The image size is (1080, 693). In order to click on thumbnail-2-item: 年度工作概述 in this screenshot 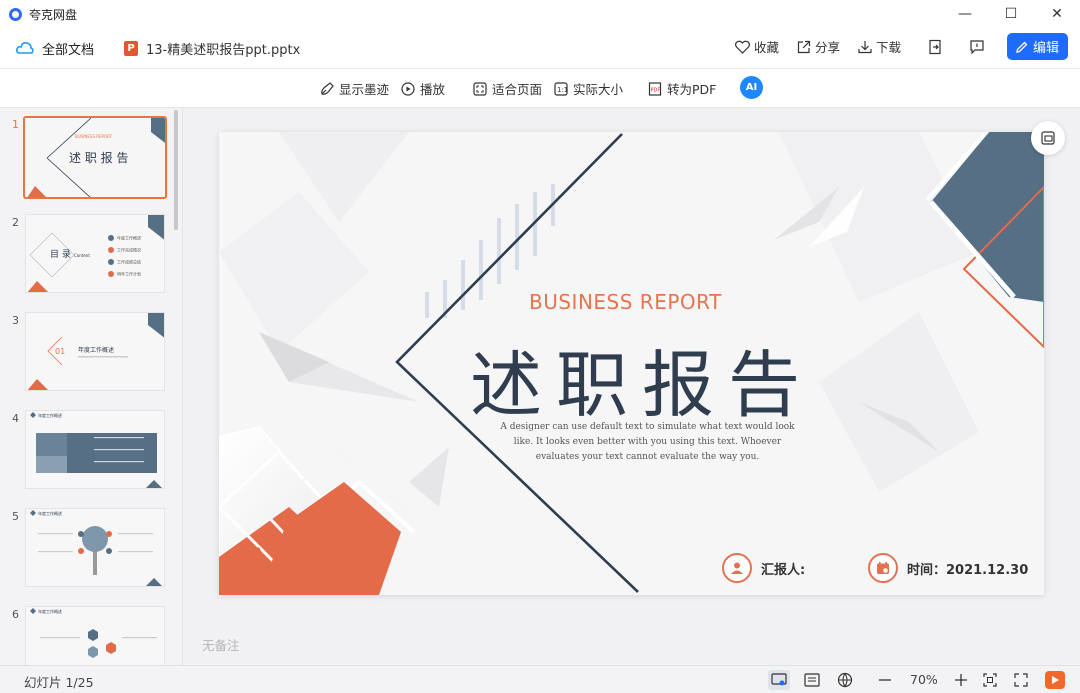, I will do `click(129, 238)`.